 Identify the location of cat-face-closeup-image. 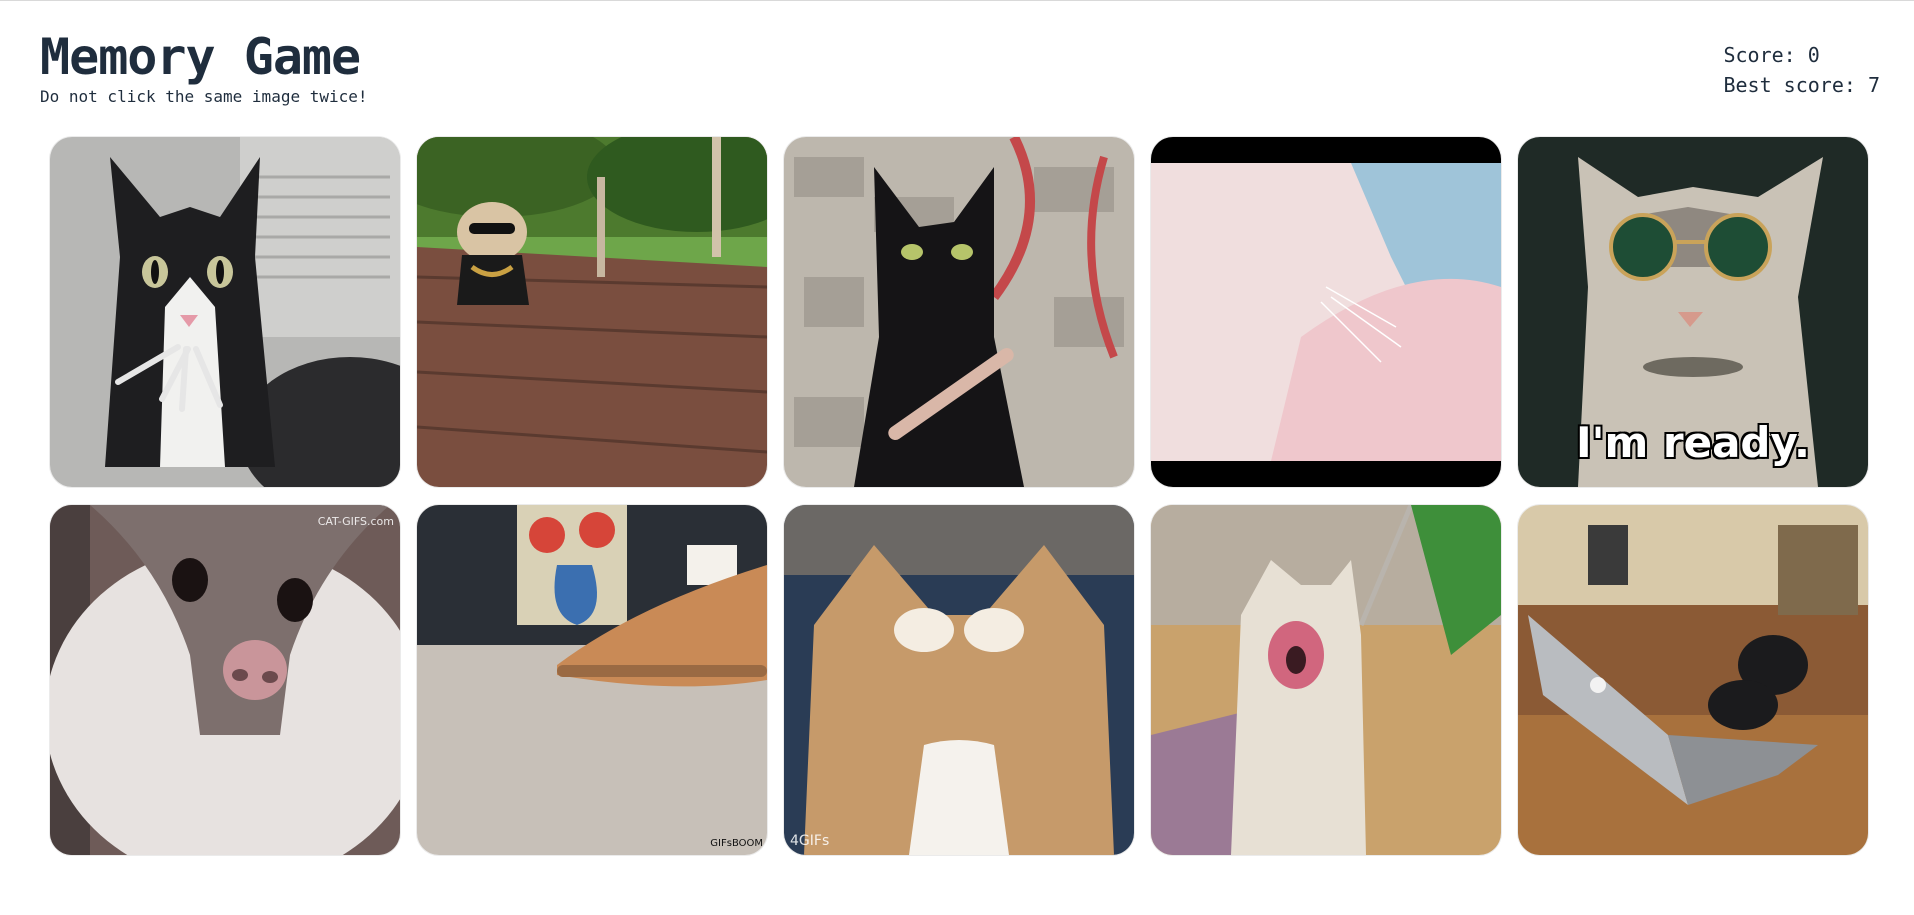
(225, 680).